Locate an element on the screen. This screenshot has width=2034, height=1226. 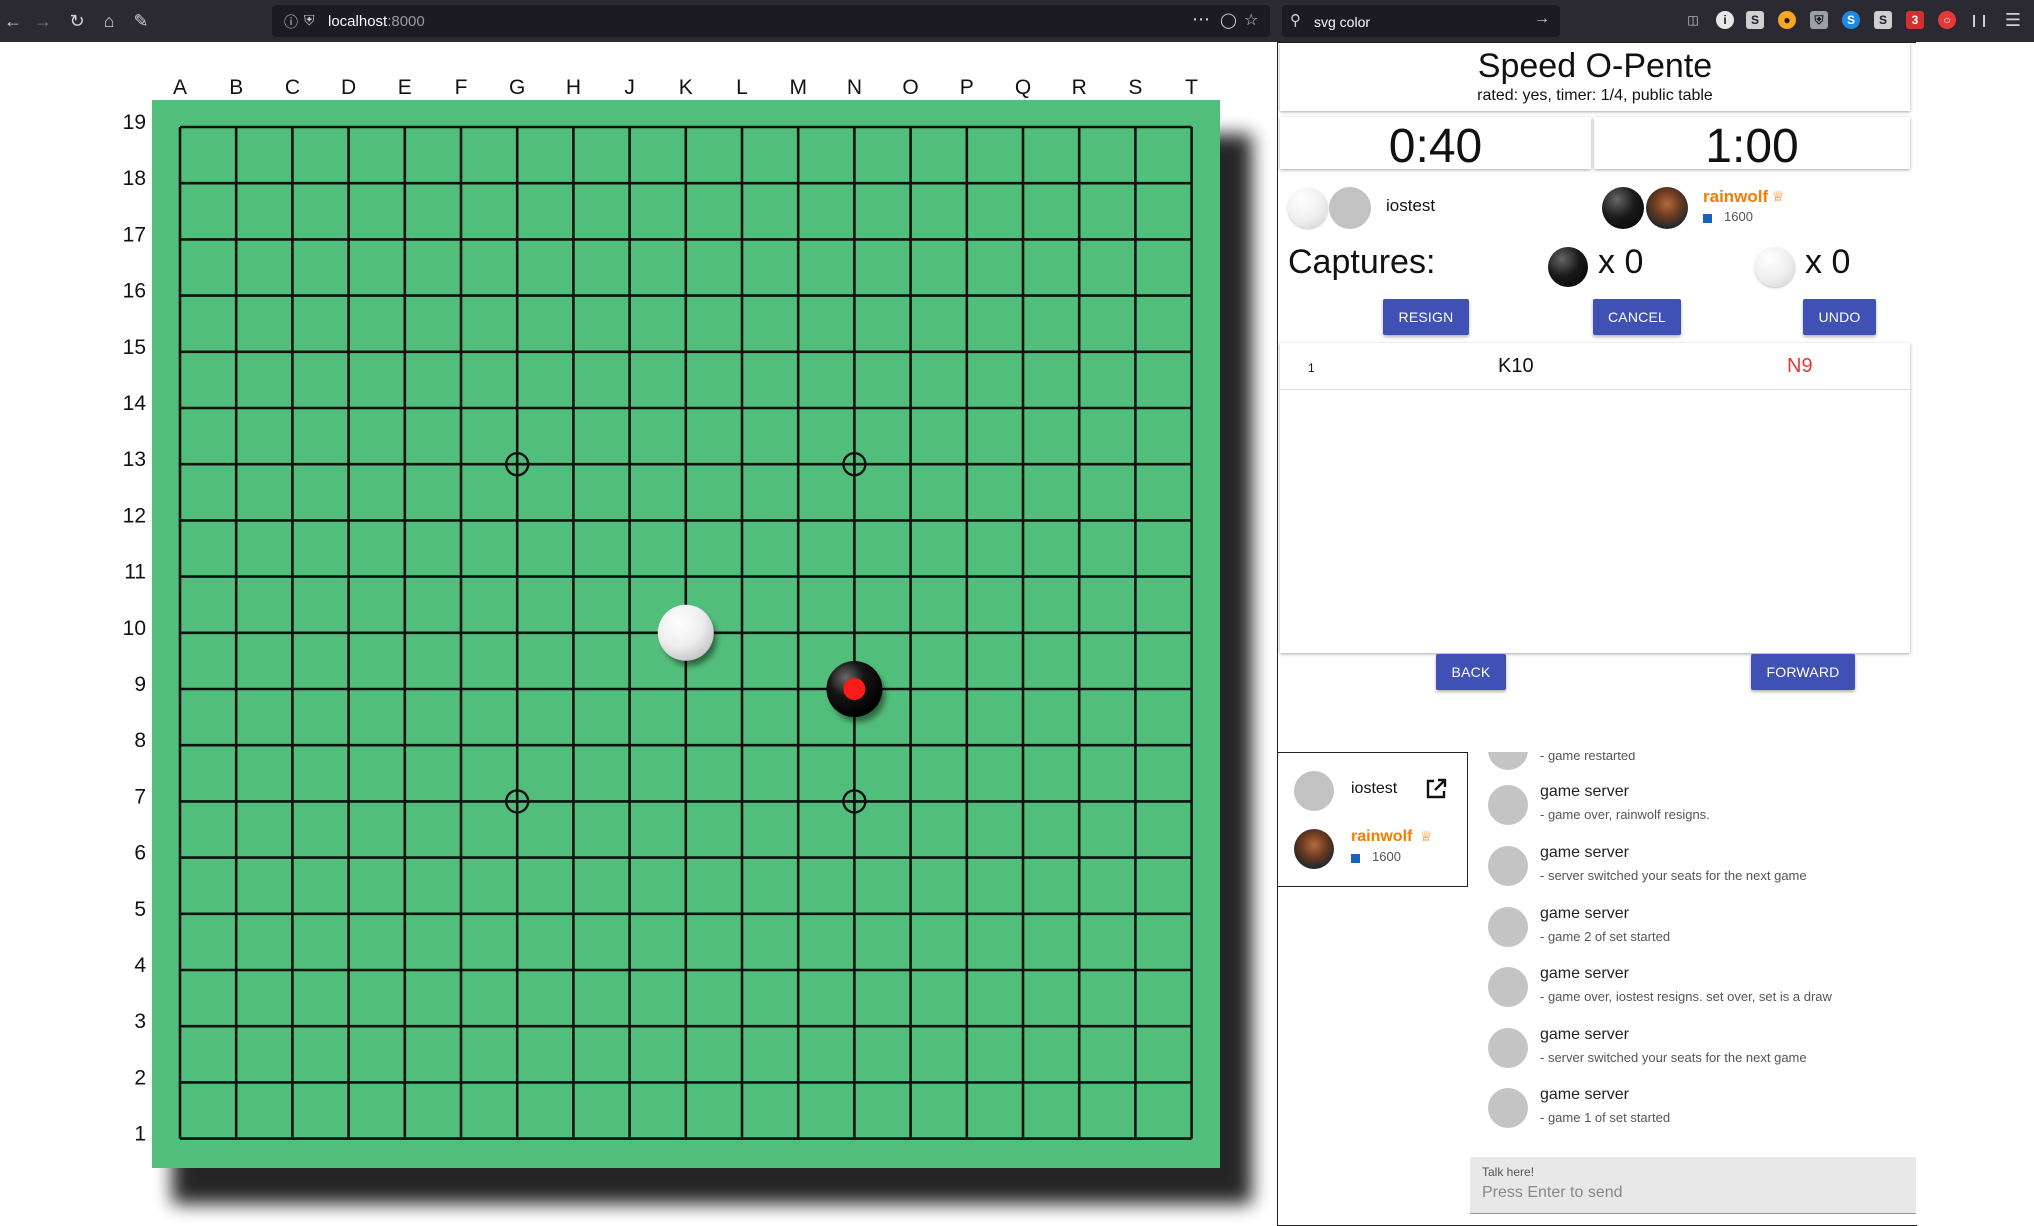
privacy-icon: i is located at coordinates (1725, 20).